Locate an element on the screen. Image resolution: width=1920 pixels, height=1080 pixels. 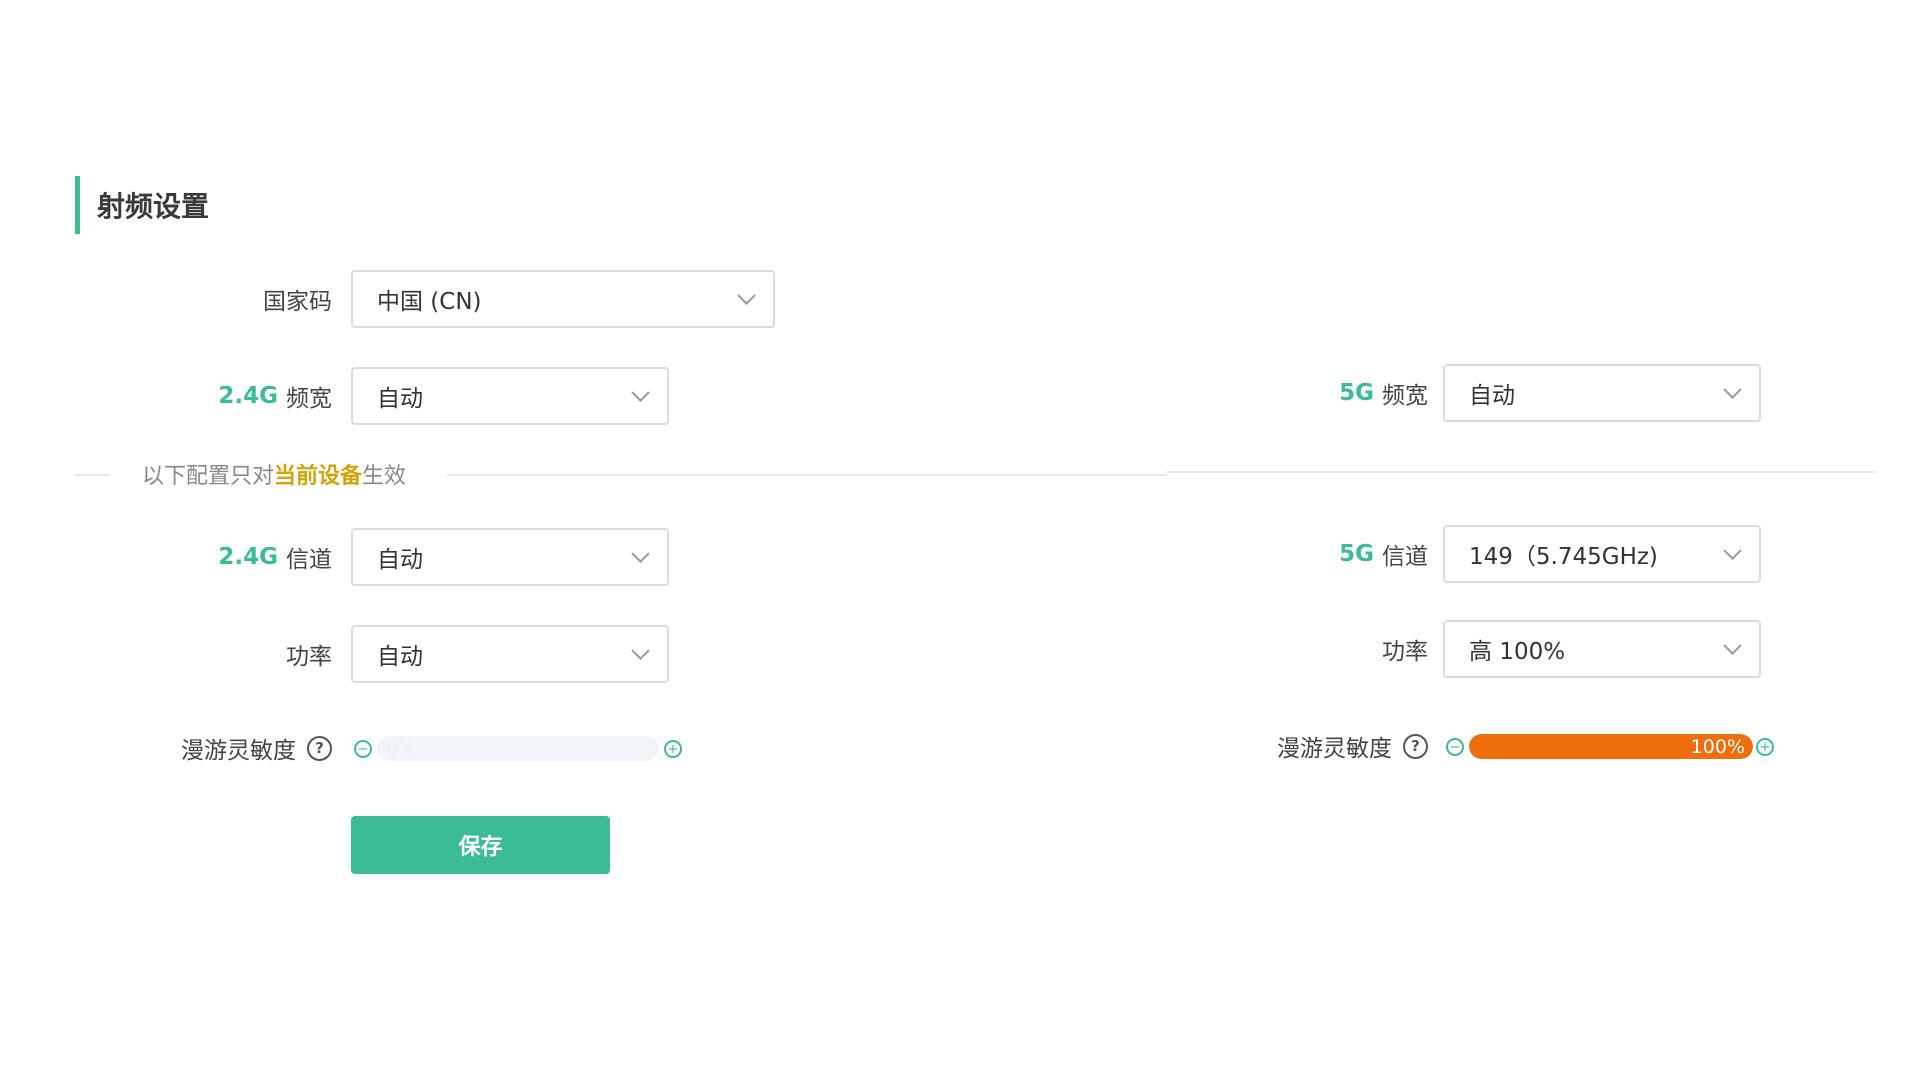
band24-channel-label: 2.4G 信道 is located at coordinates (251, 557).